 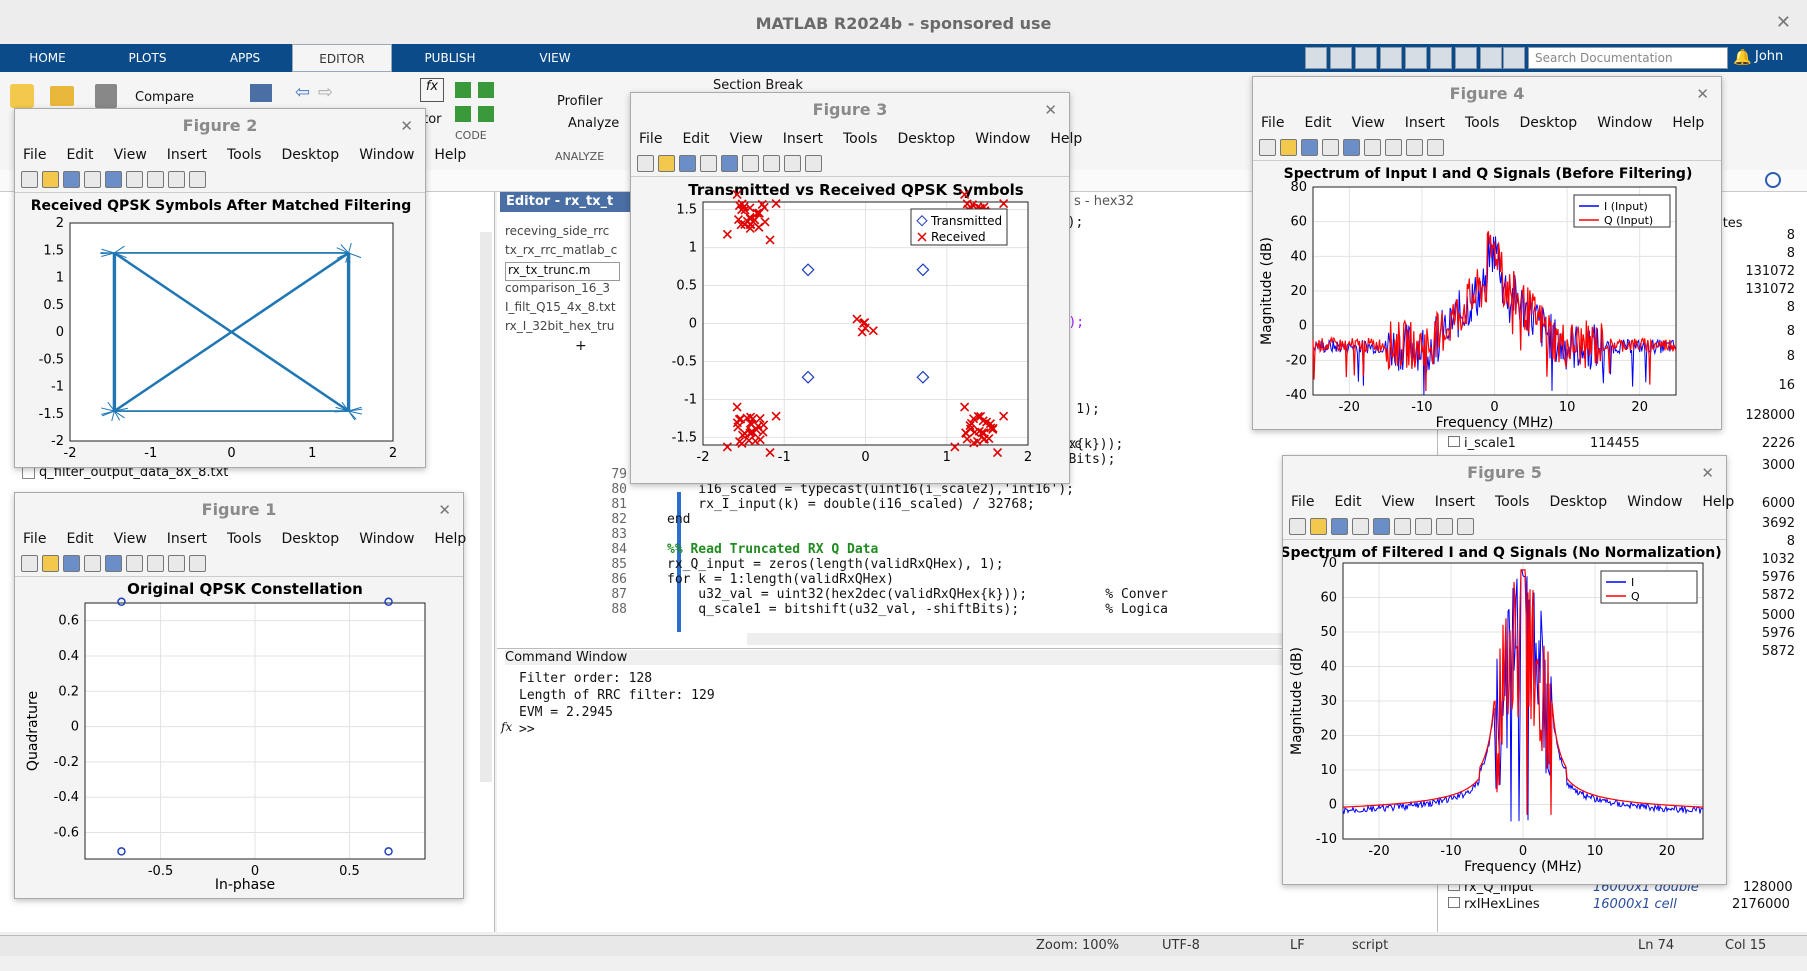 What do you see at coordinates (562, 252) in the screenshot?
I see `file-item: tx_rx_rrc_matlab_c` at bounding box center [562, 252].